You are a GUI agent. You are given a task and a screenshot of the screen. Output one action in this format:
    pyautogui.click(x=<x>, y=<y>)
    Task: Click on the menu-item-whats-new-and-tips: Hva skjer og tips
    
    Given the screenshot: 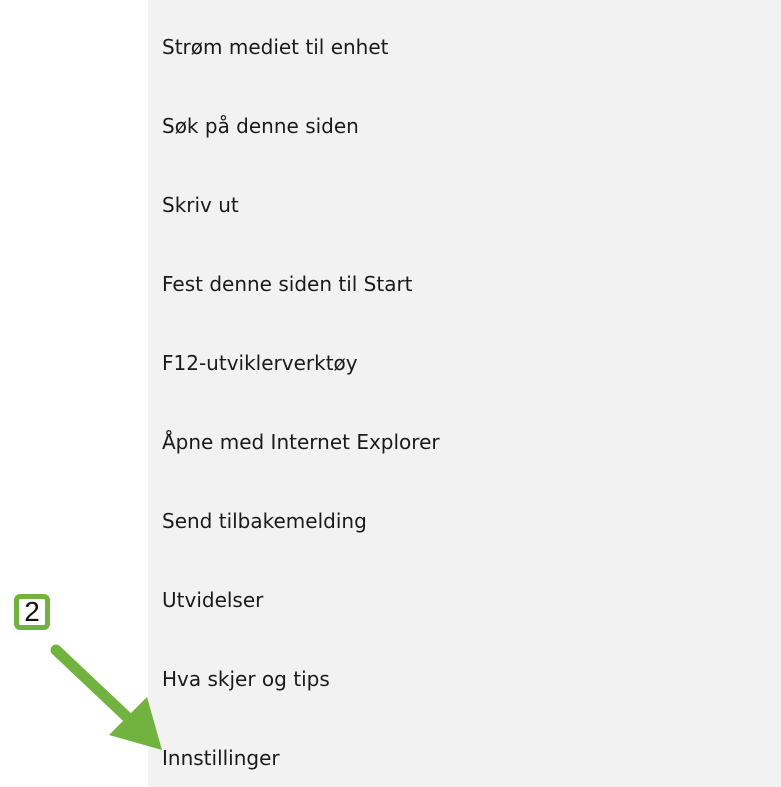 What is the action you would take?
    pyautogui.click(x=246, y=679)
    